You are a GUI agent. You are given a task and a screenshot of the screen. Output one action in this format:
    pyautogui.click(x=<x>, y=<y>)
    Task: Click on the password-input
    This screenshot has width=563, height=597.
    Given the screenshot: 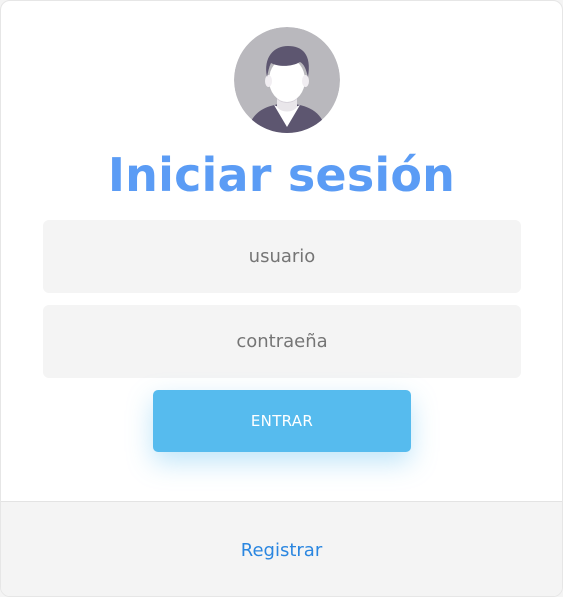 What is the action you would take?
    pyautogui.click(x=282, y=341)
    